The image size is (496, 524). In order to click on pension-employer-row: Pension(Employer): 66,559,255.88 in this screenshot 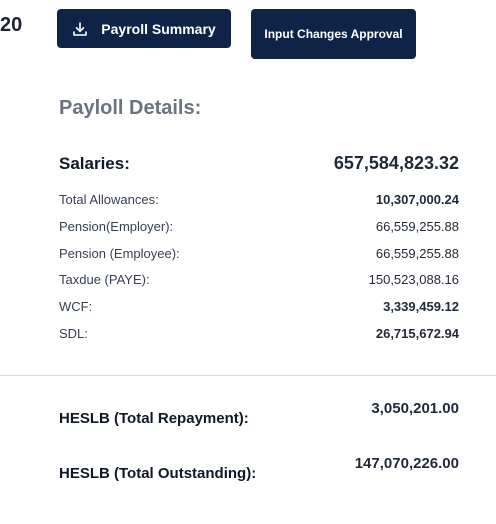, I will do `click(259, 226)`.